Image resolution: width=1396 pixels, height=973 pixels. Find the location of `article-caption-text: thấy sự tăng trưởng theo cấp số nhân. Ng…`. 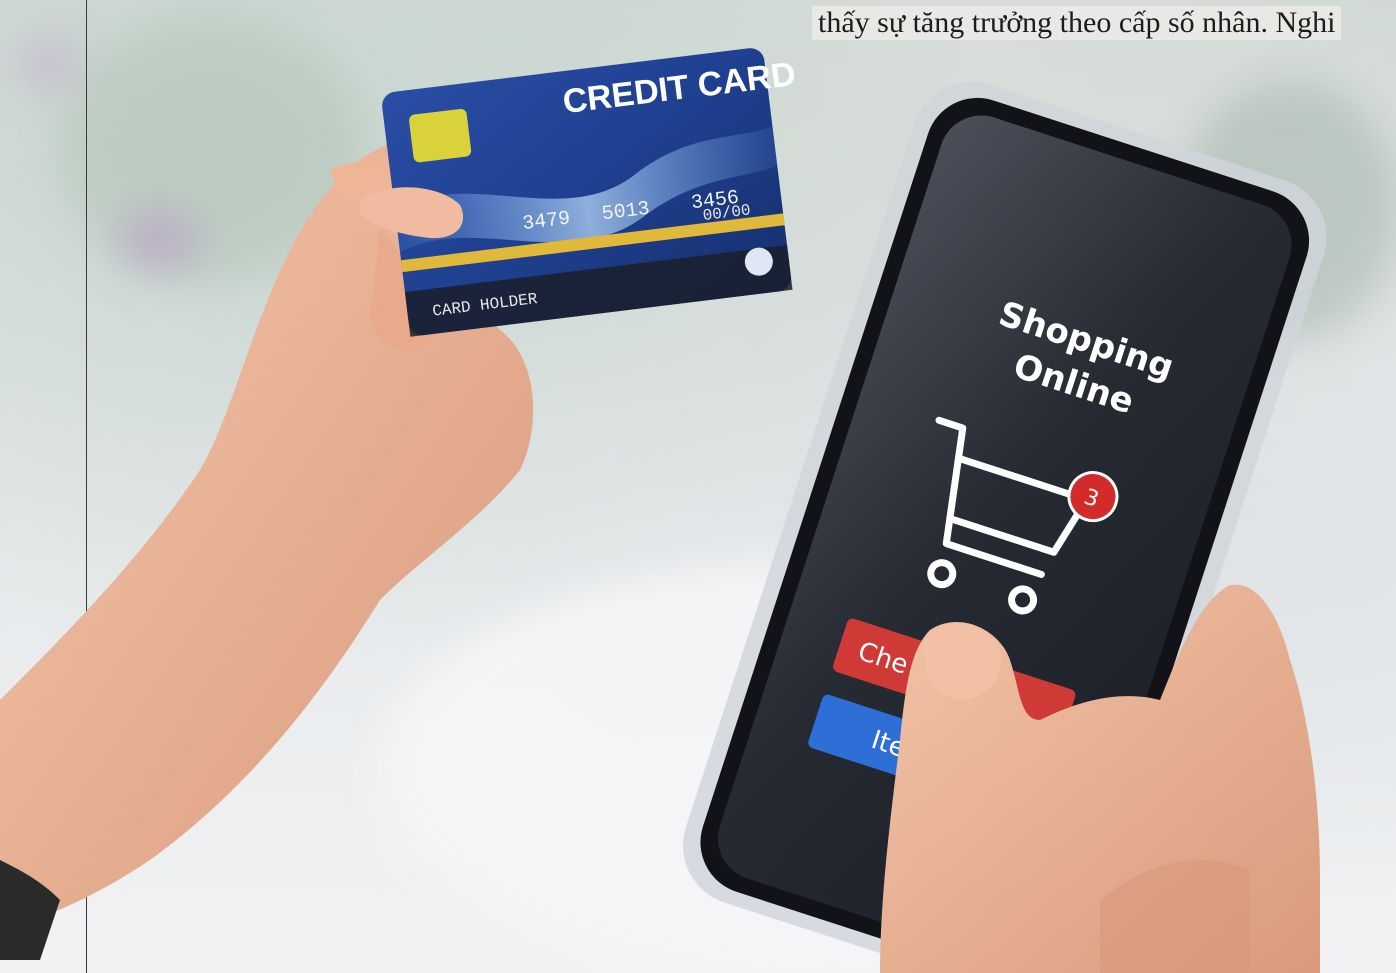

article-caption-text: thấy sự tăng trưởng theo cấp số nhân. Ng… is located at coordinates (1077, 23).